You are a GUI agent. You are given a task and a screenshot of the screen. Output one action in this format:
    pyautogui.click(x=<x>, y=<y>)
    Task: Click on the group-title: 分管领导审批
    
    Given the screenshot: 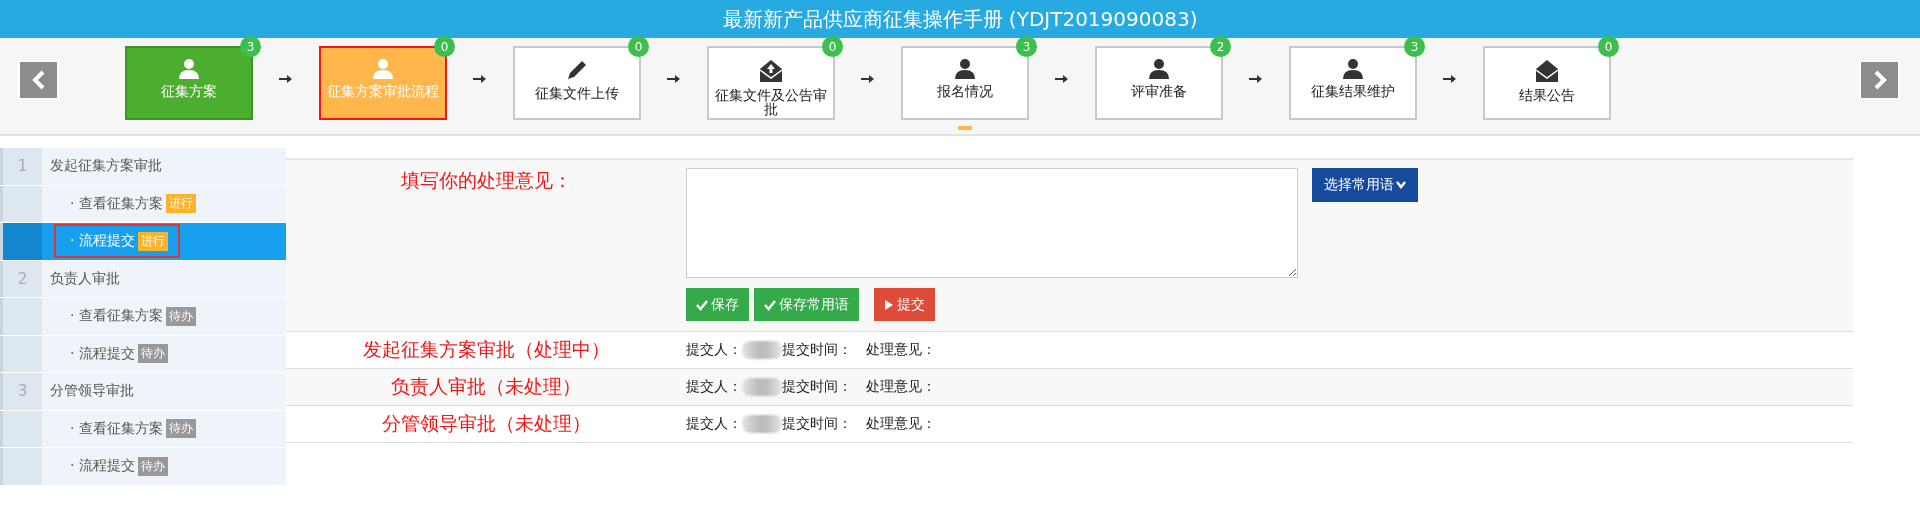 What is the action you would take?
    pyautogui.click(x=91, y=391)
    